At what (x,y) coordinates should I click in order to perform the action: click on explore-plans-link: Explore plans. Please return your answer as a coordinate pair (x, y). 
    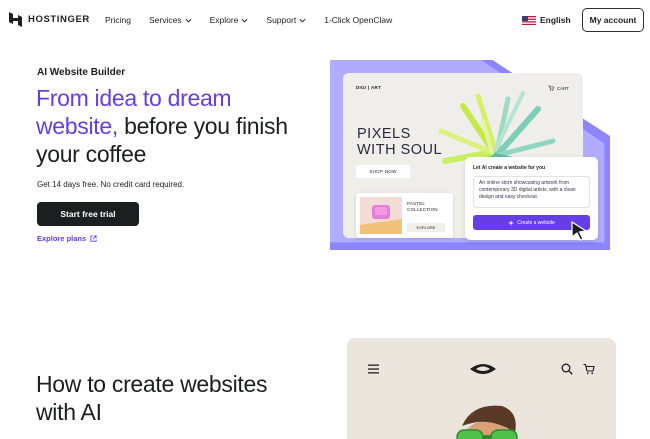
    Looking at the image, I should click on (67, 238).